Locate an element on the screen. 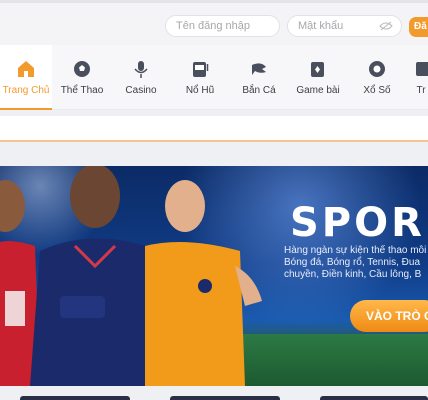  play-now-button: VÀO TRÒ C is located at coordinates (389, 316).